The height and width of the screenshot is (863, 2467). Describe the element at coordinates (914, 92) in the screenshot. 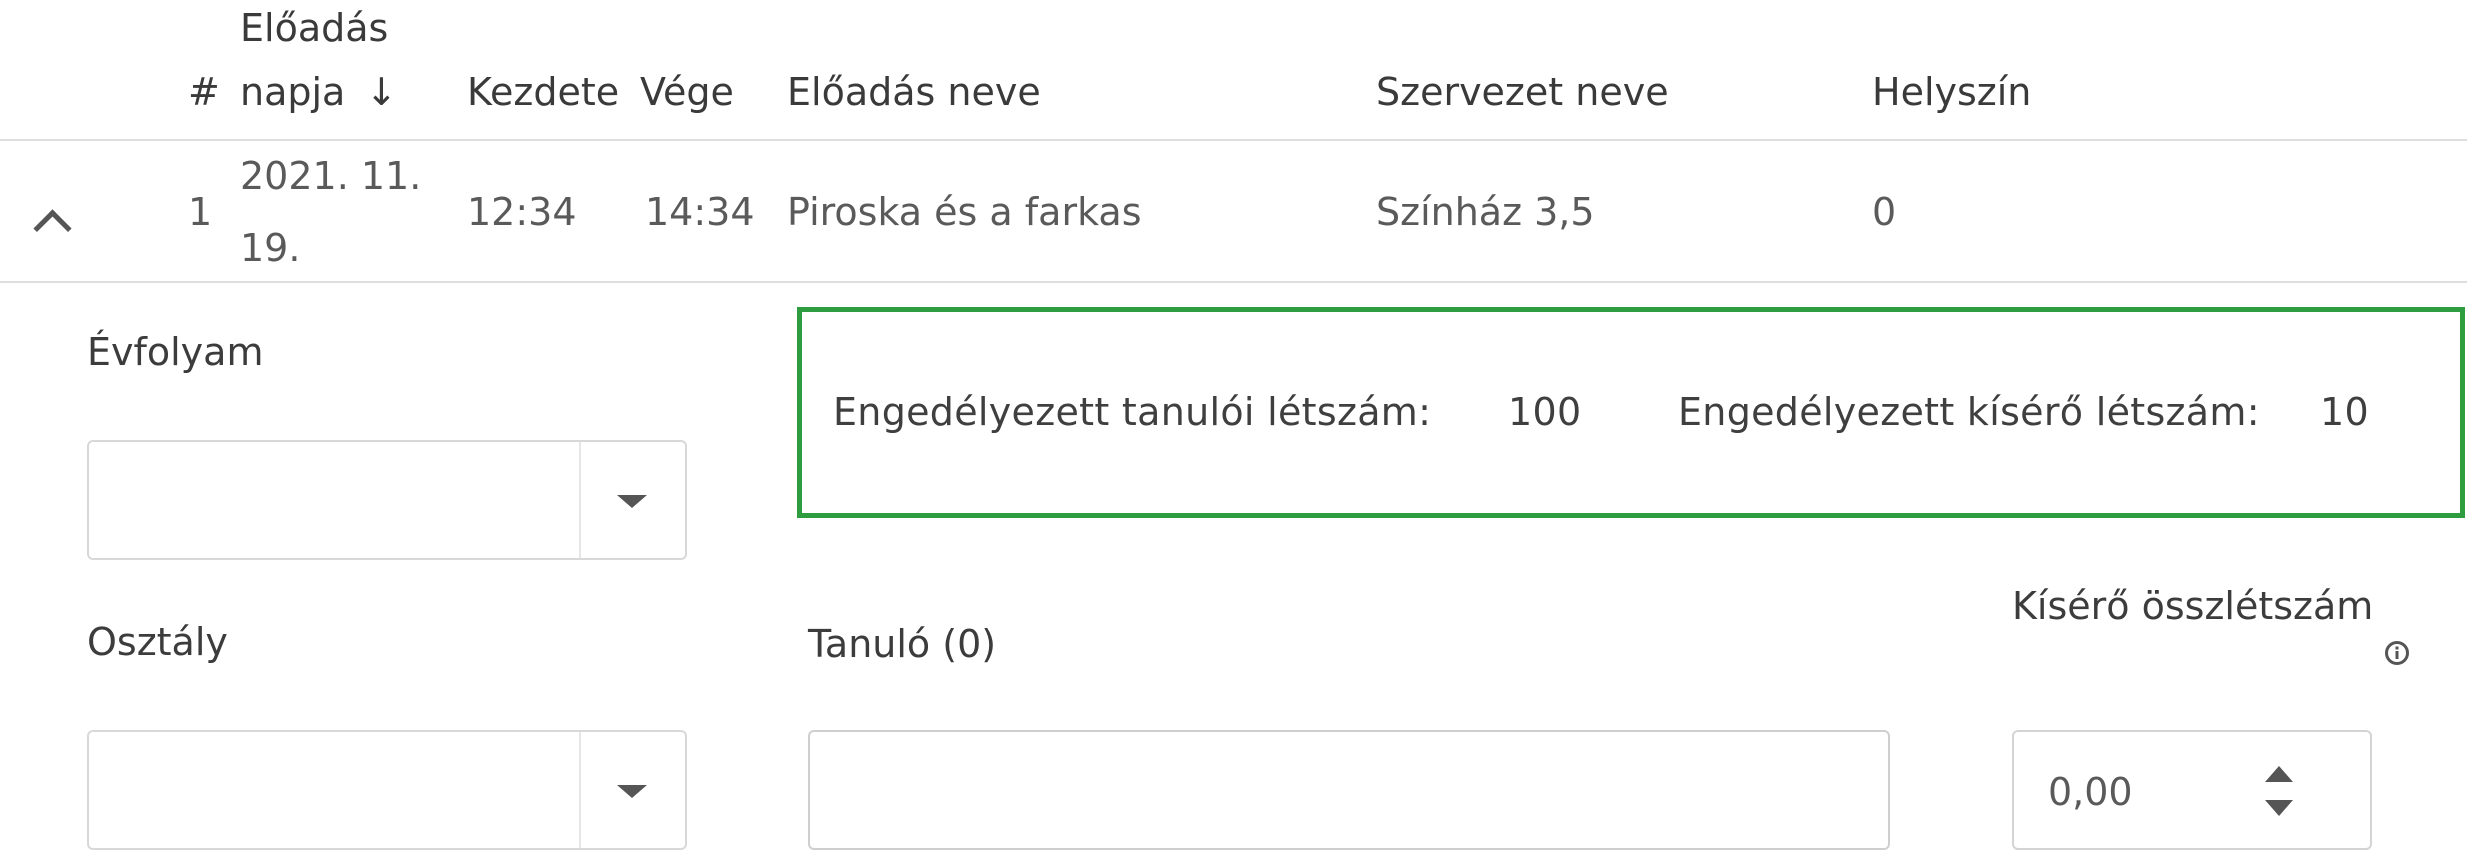

I see `header-title: Előadás neve` at that location.